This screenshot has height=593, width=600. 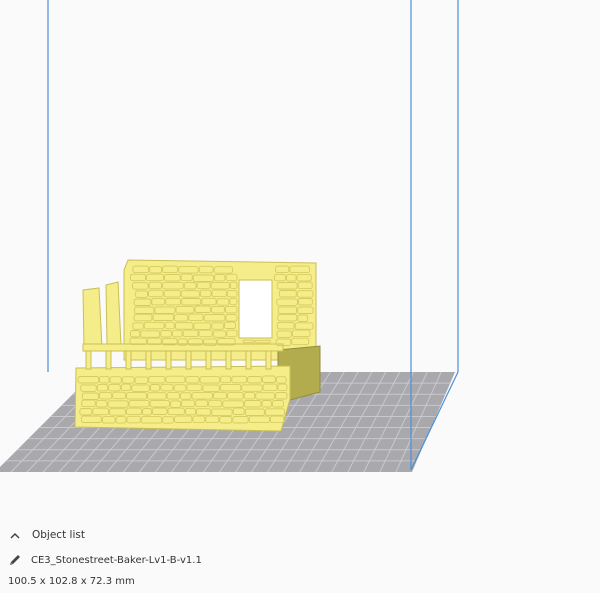 What do you see at coordinates (255, 309) in the screenshot?
I see `model-window` at bounding box center [255, 309].